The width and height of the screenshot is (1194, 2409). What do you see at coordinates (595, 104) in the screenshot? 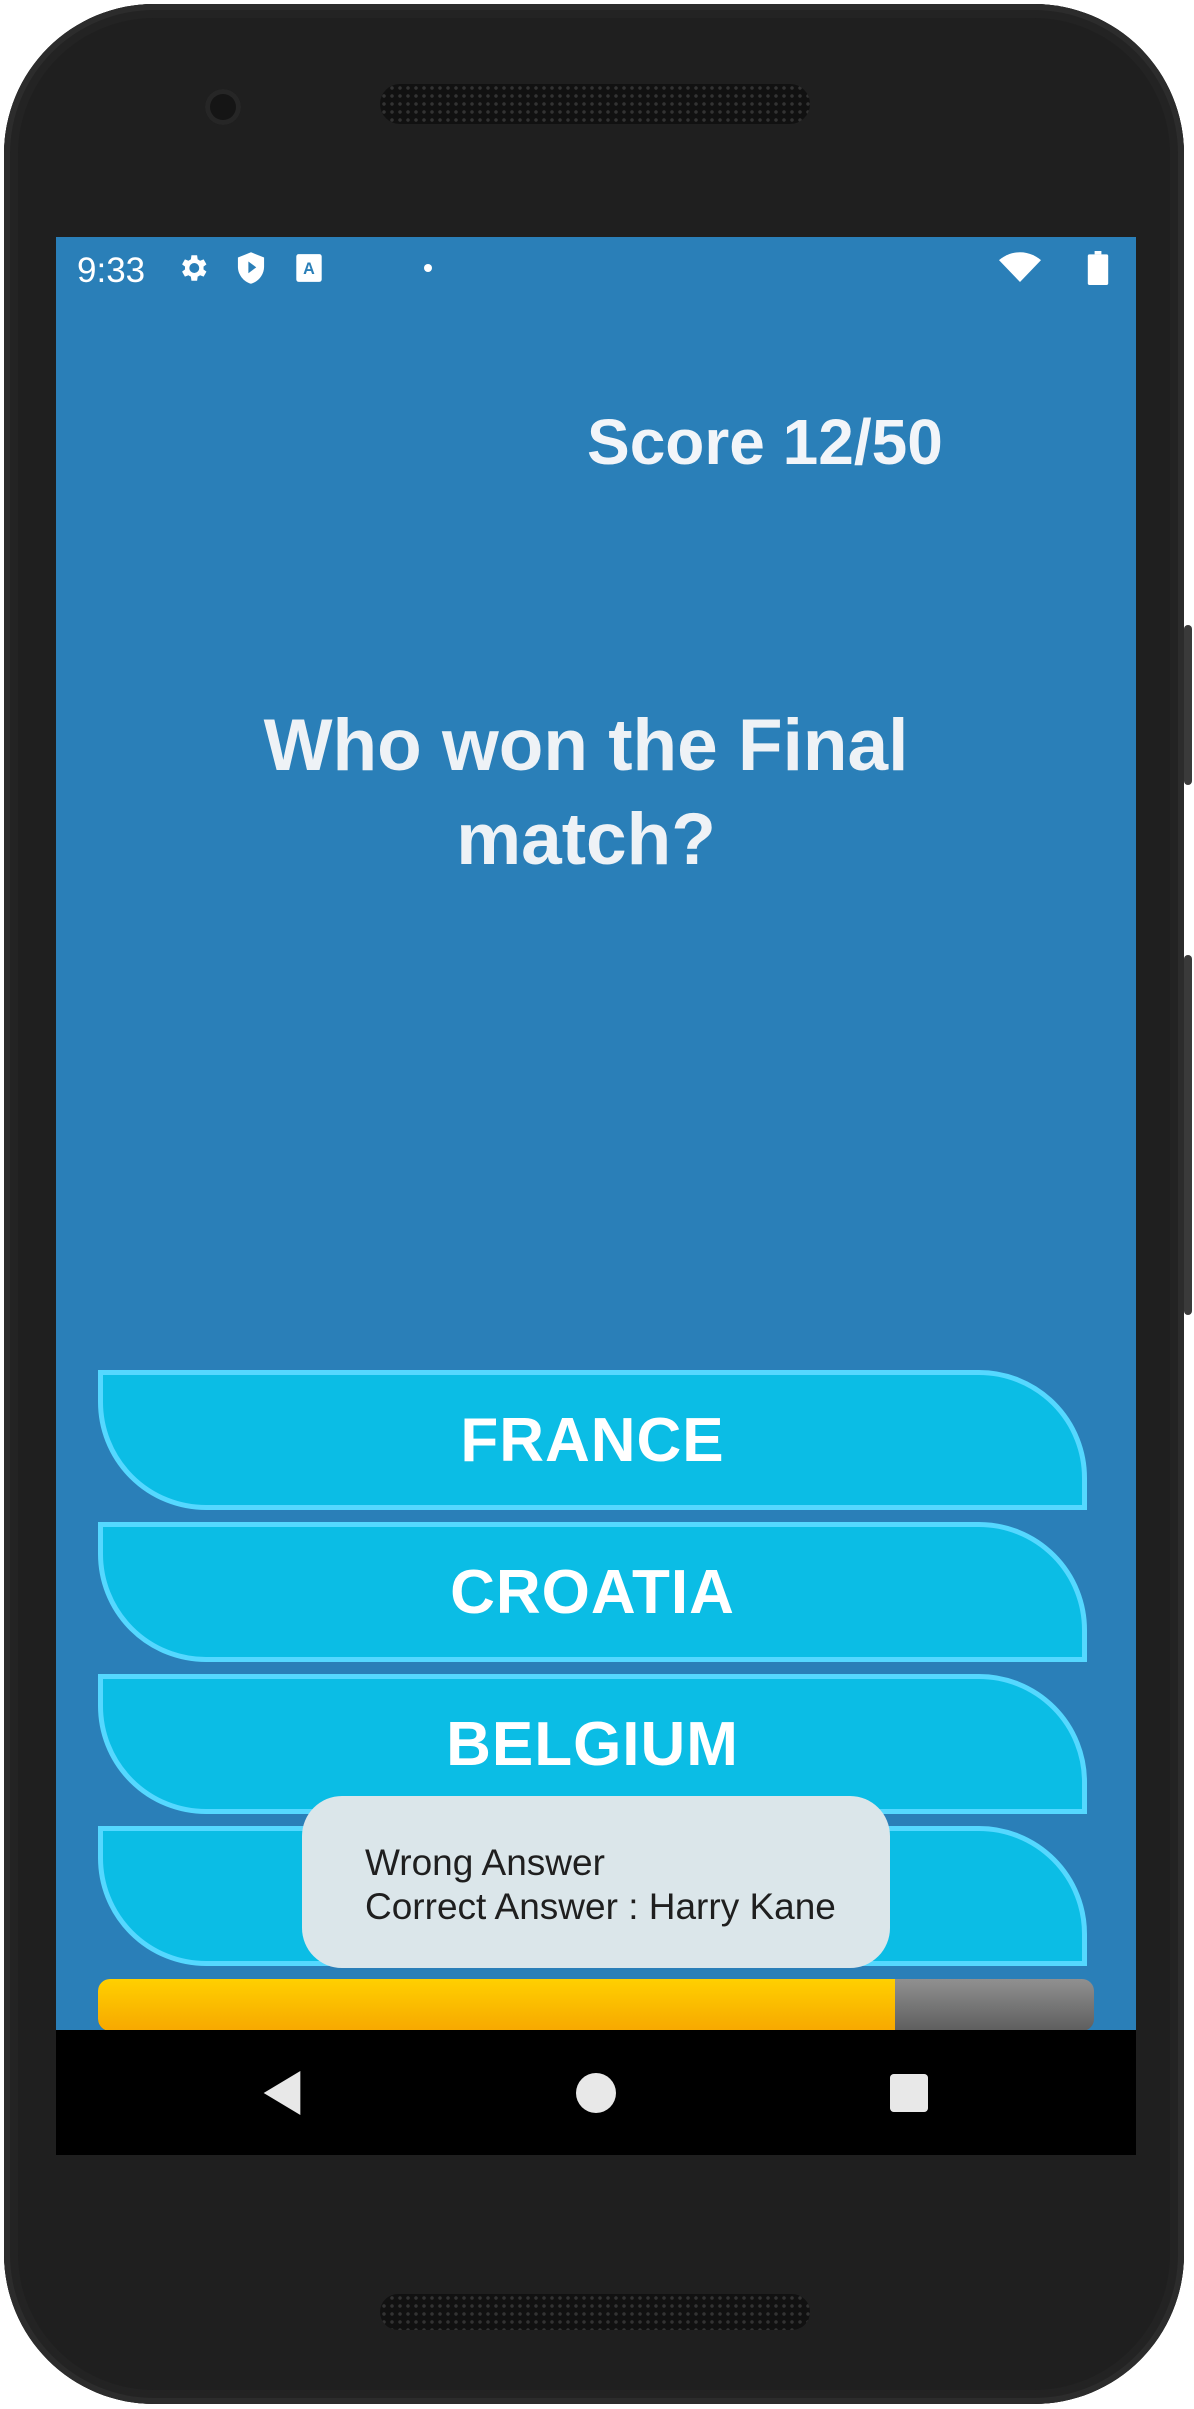
I see `top-speaker-grille` at bounding box center [595, 104].